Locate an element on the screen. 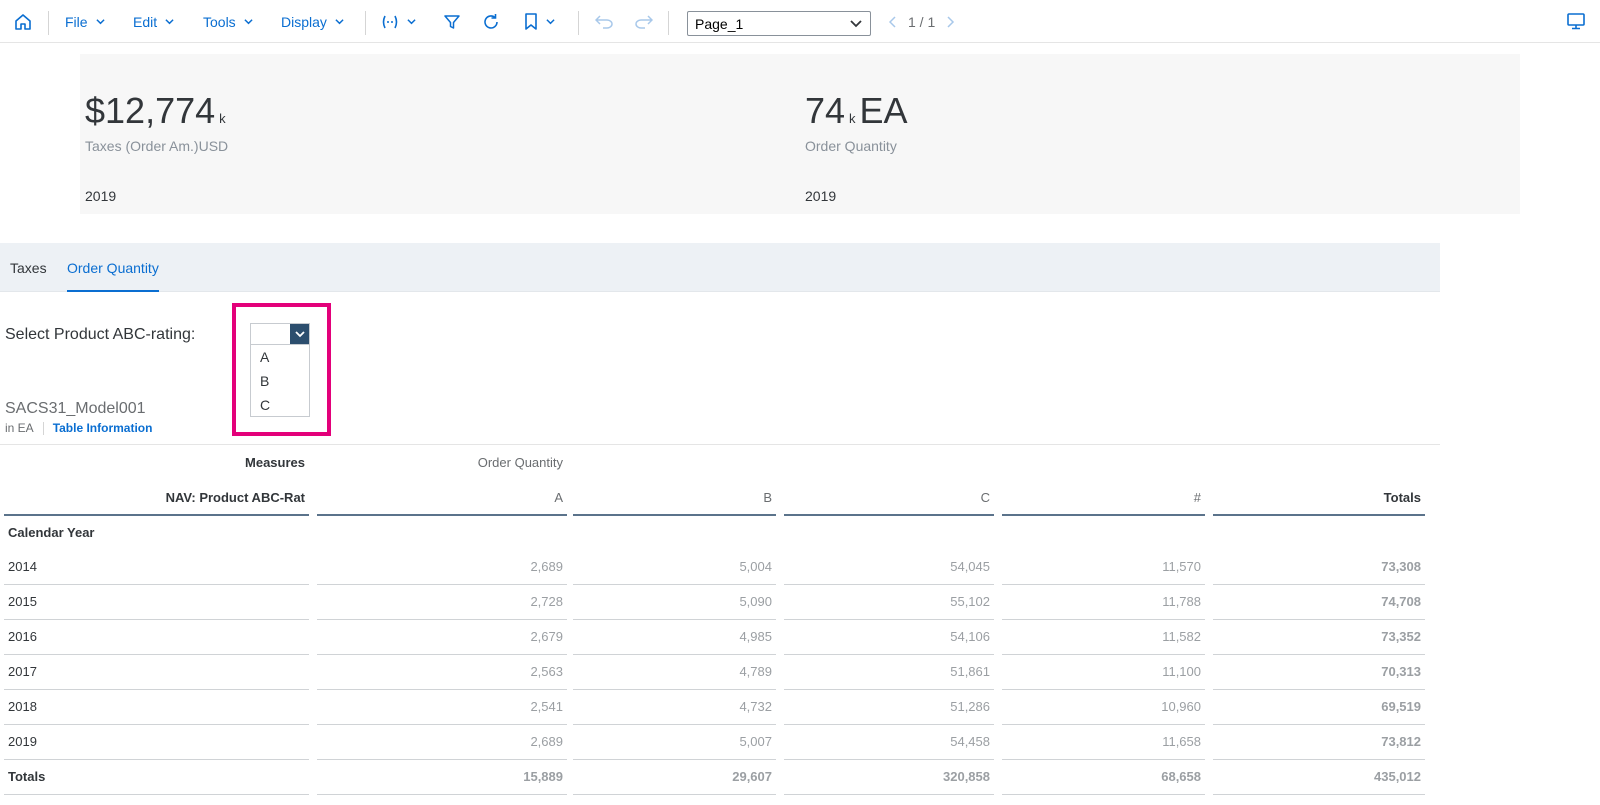 This screenshot has height=805, width=1600. redo-icon is located at coordinates (644, 21).